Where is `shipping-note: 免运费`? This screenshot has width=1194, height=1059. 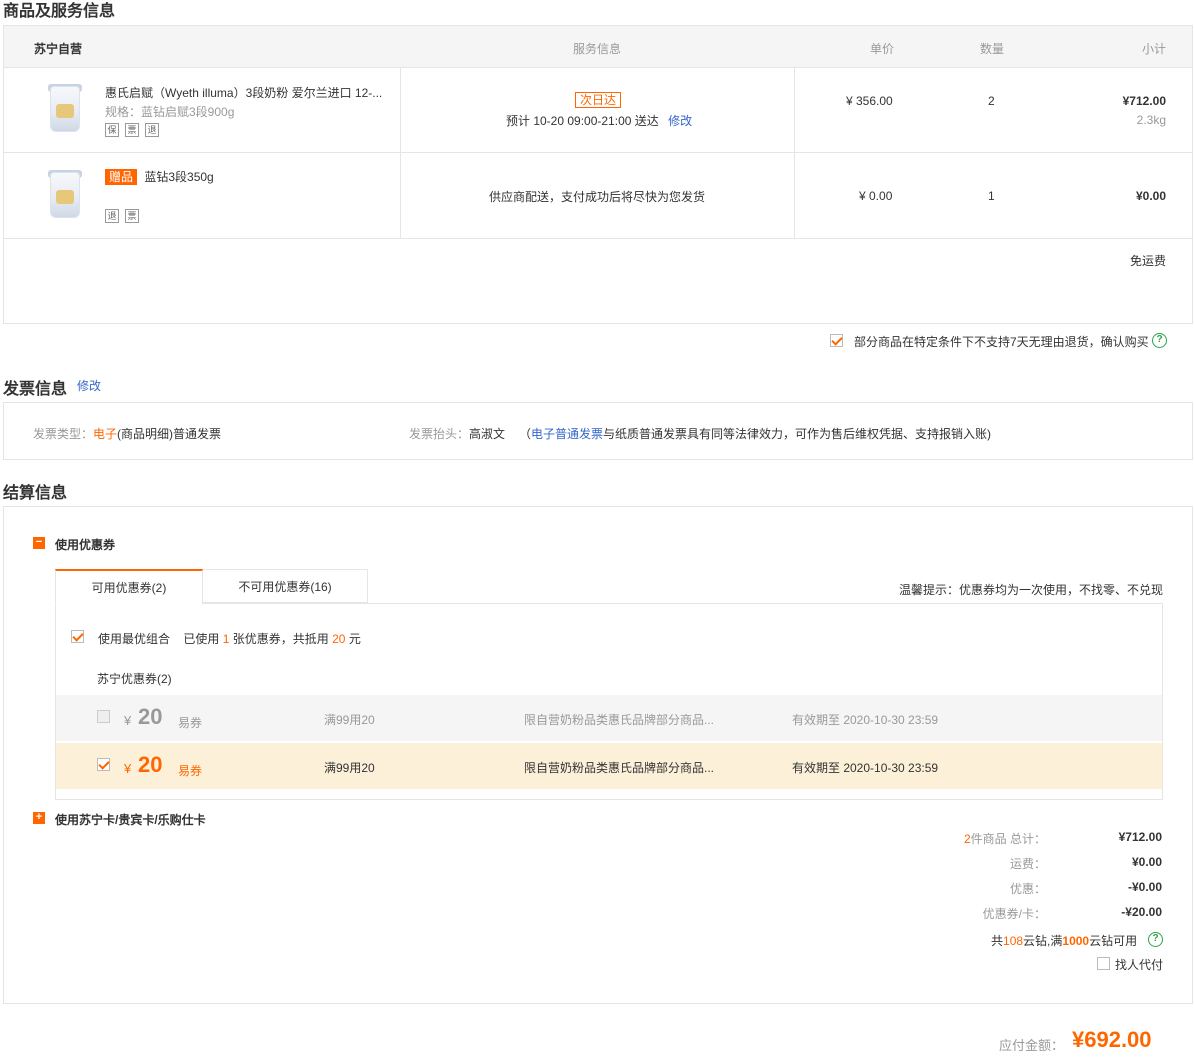 shipping-note: 免运费 is located at coordinates (1147, 261).